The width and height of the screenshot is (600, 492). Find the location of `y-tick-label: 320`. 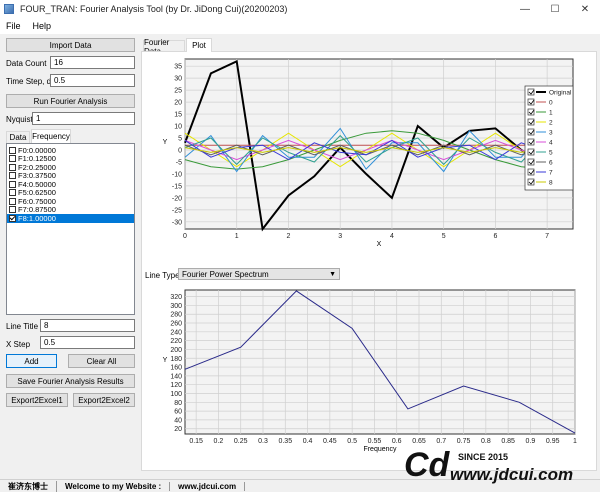

y-tick-label: 320 is located at coordinates (176, 297).